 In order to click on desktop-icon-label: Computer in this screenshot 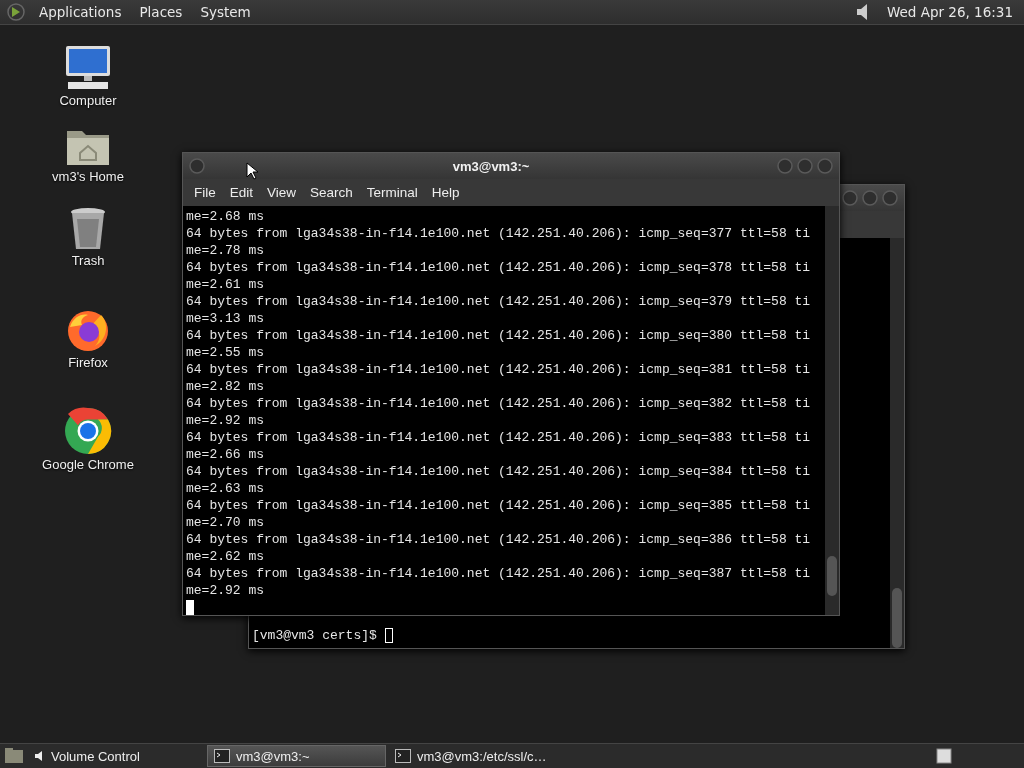, I will do `click(88, 100)`.